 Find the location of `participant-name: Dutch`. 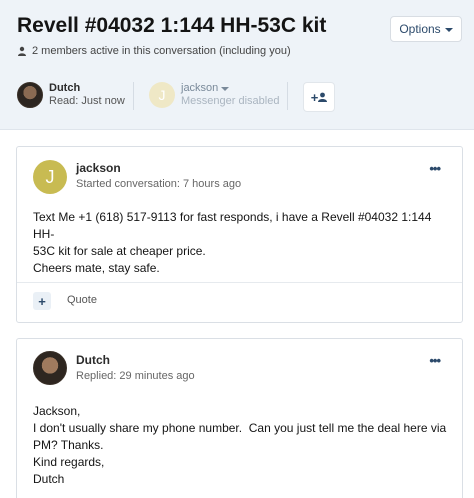

participant-name: Dutch is located at coordinates (87, 88).